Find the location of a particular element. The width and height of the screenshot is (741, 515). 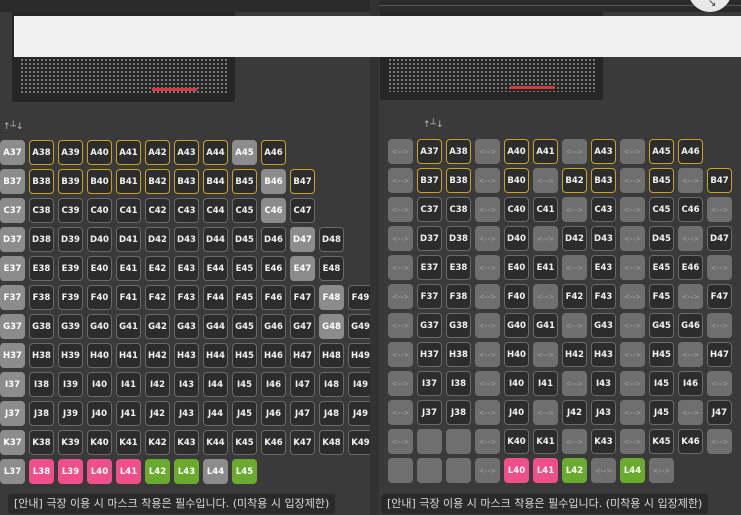

seat-l39: L39 is located at coordinates (70, 471).